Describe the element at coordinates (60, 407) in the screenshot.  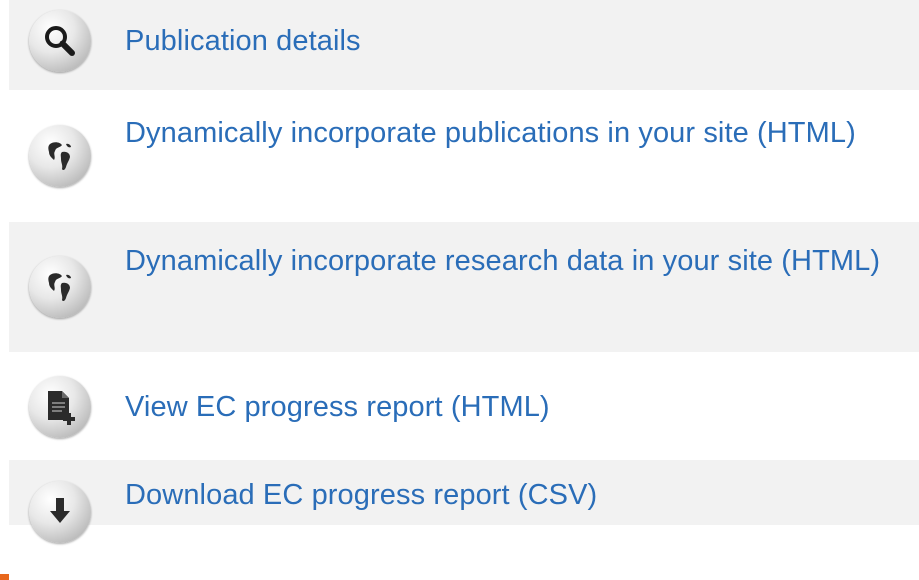
I see `document-add-icon` at that location.